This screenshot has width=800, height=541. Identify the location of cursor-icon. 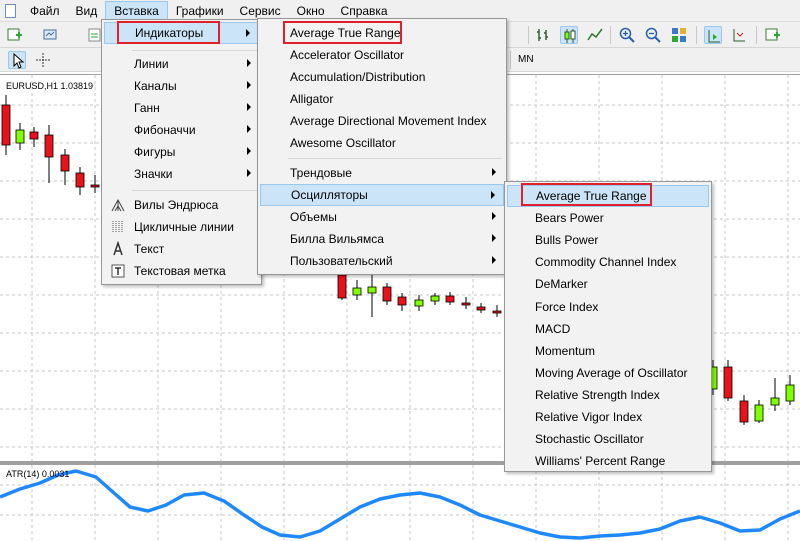
(17, 60).